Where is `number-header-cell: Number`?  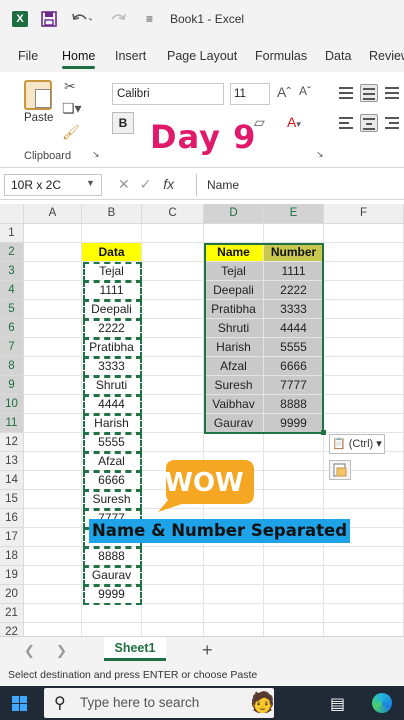 number-header-cell: Number is located at coordinates (294, 252).